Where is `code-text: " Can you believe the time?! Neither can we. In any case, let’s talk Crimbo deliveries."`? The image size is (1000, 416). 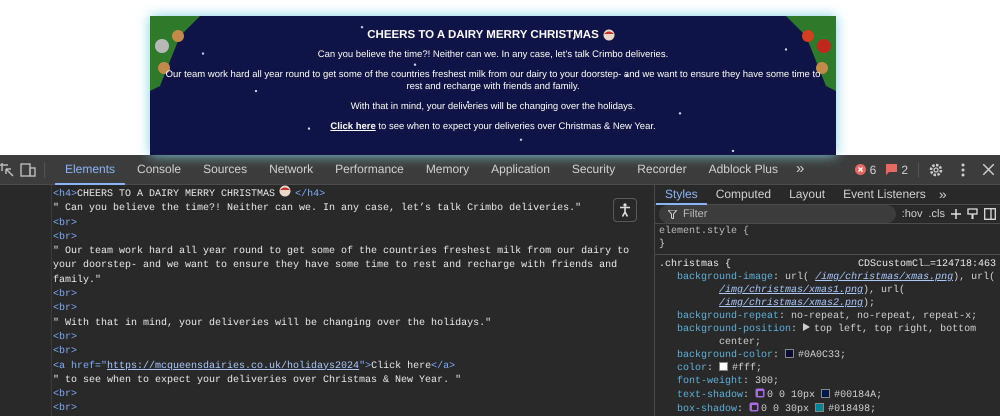
code-text: " Can you believe the time?! Neither can we. In any case, let’s talk Crimbo deliveries." is located at coordinates (317, 208).